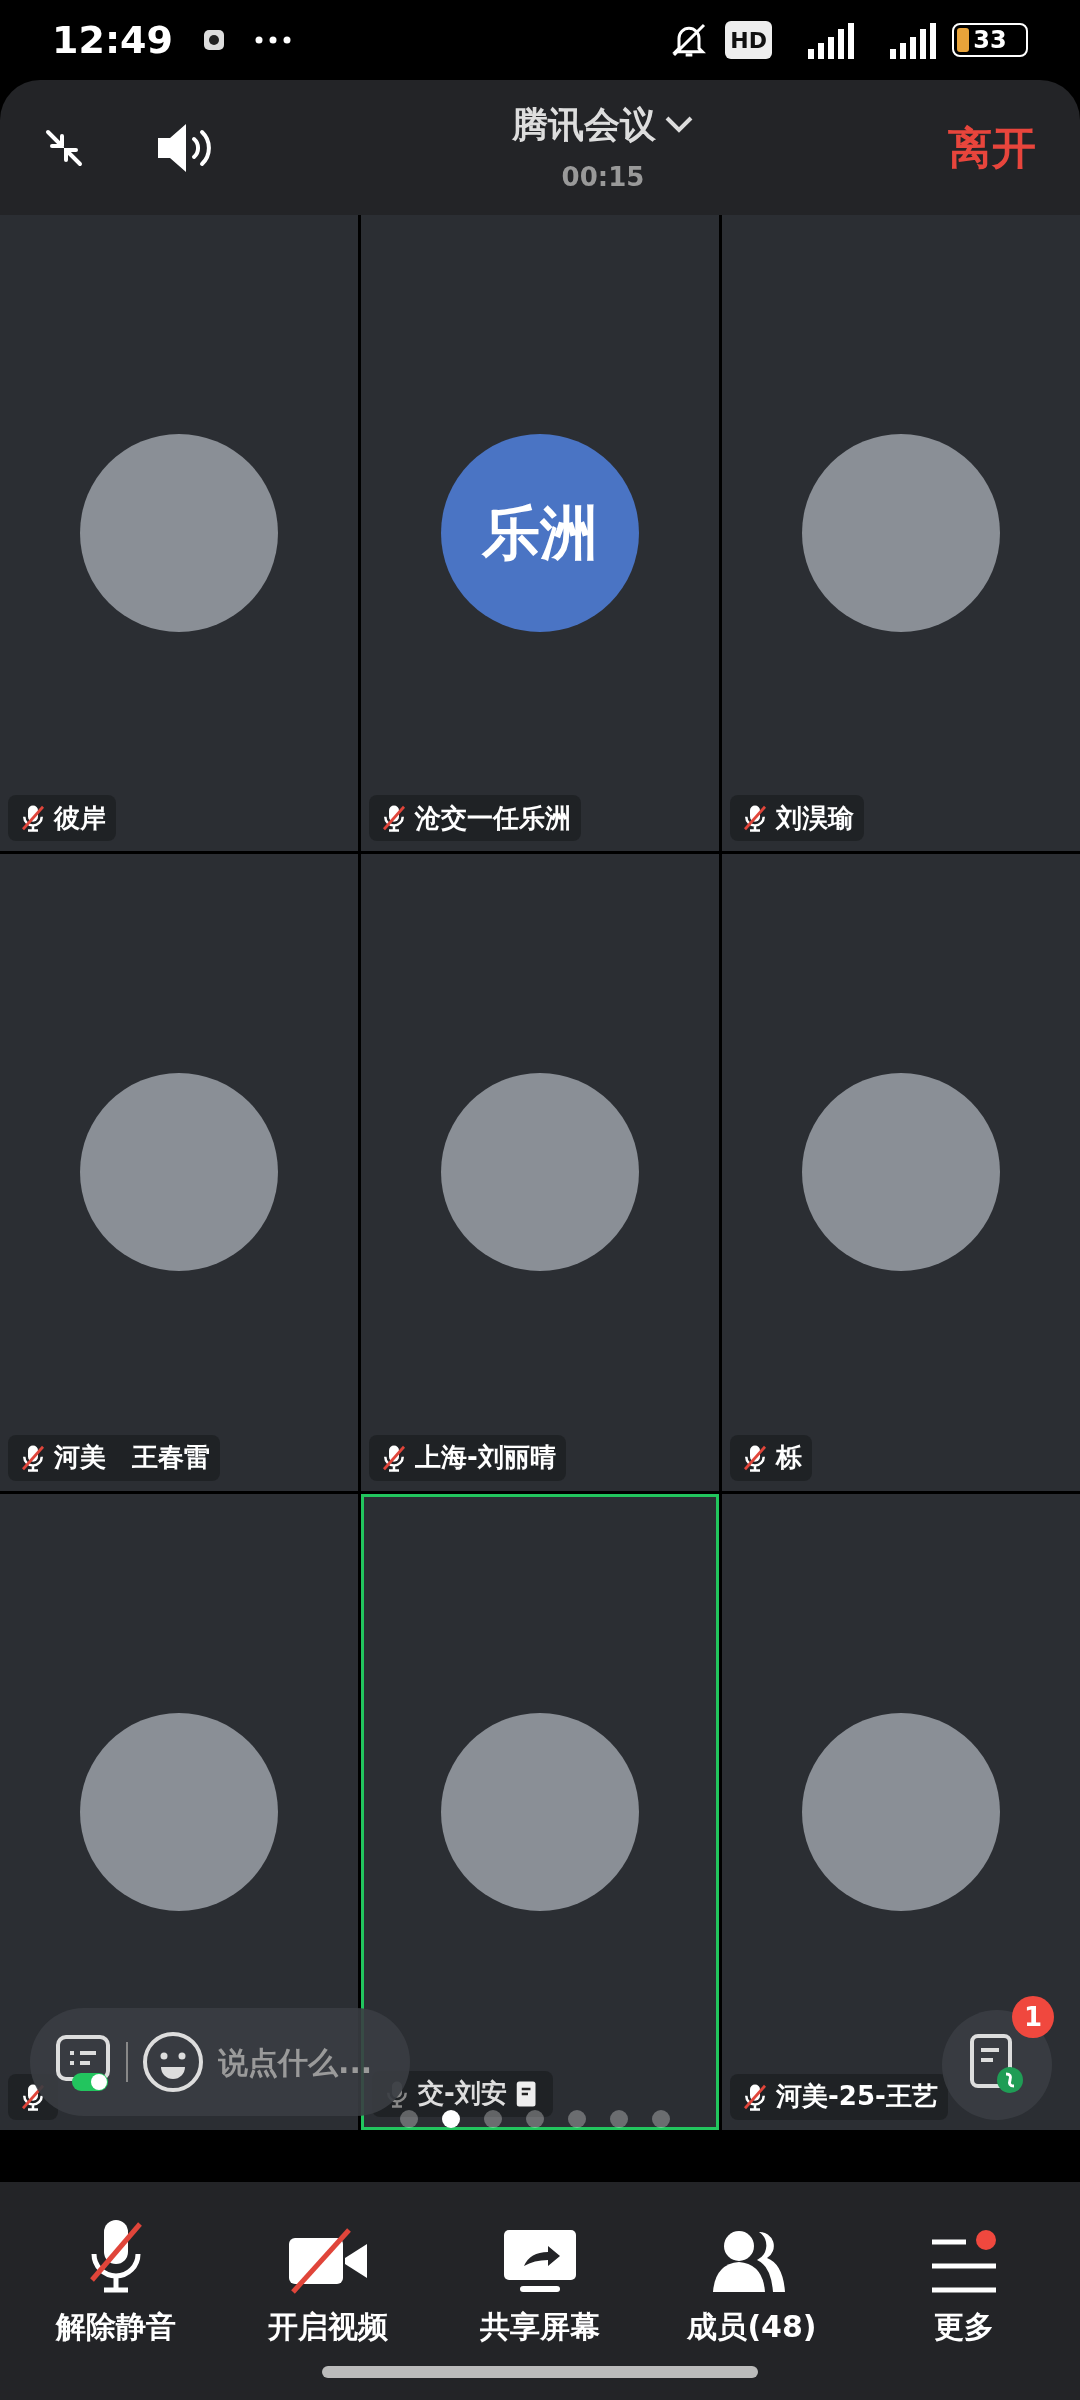 The height and width of the screenshot is (2400, 1080). Describe the element at coordinates (964, 2281) in the screenshot. I see `toolbar-button: 更多` at that location.